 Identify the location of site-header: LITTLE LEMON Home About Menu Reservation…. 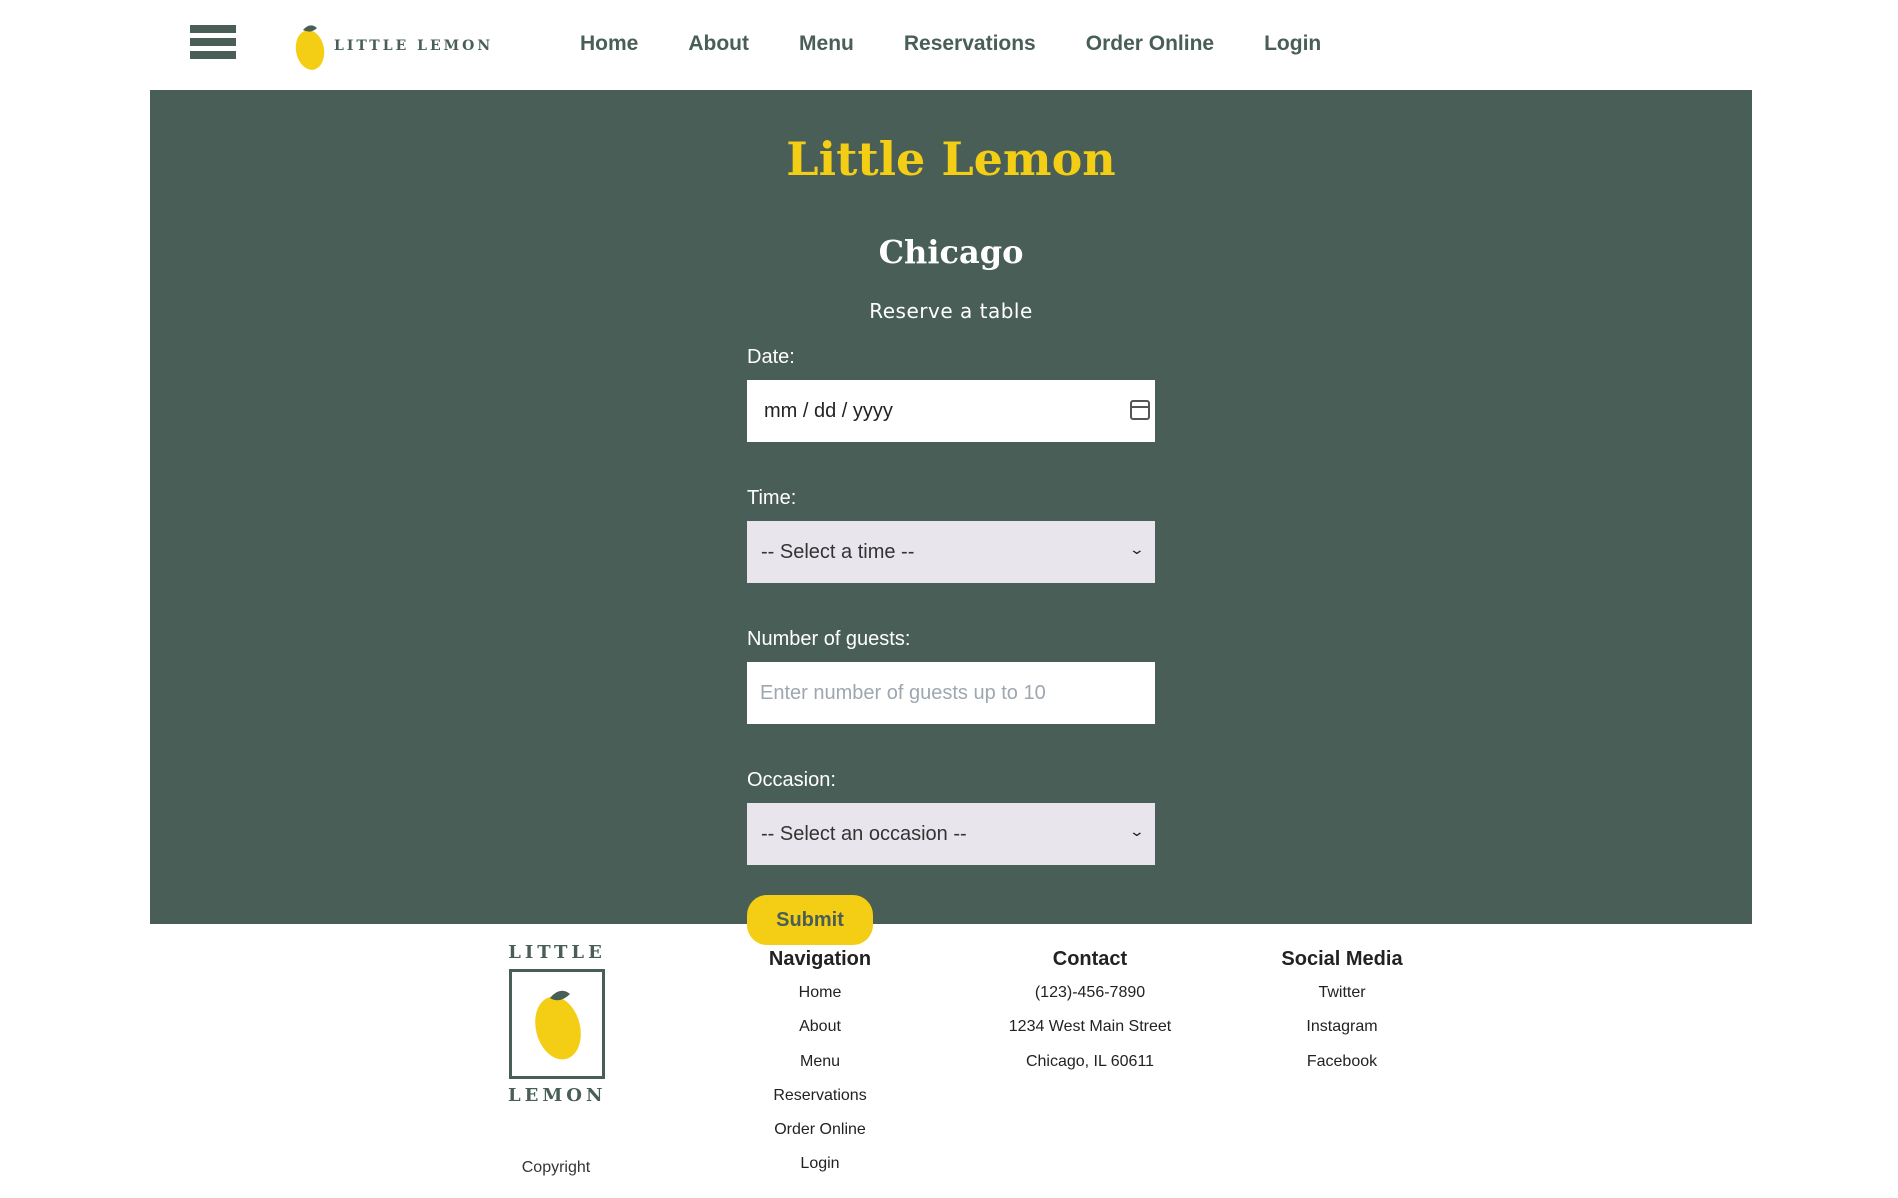
(949, 45).